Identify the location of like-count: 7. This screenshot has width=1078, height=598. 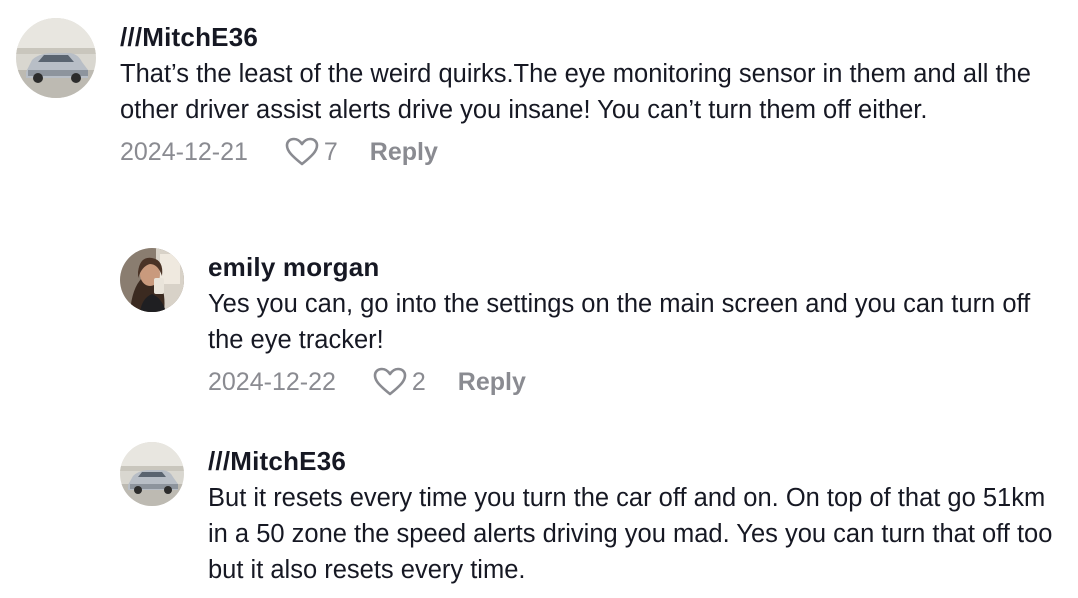
(330, 151).